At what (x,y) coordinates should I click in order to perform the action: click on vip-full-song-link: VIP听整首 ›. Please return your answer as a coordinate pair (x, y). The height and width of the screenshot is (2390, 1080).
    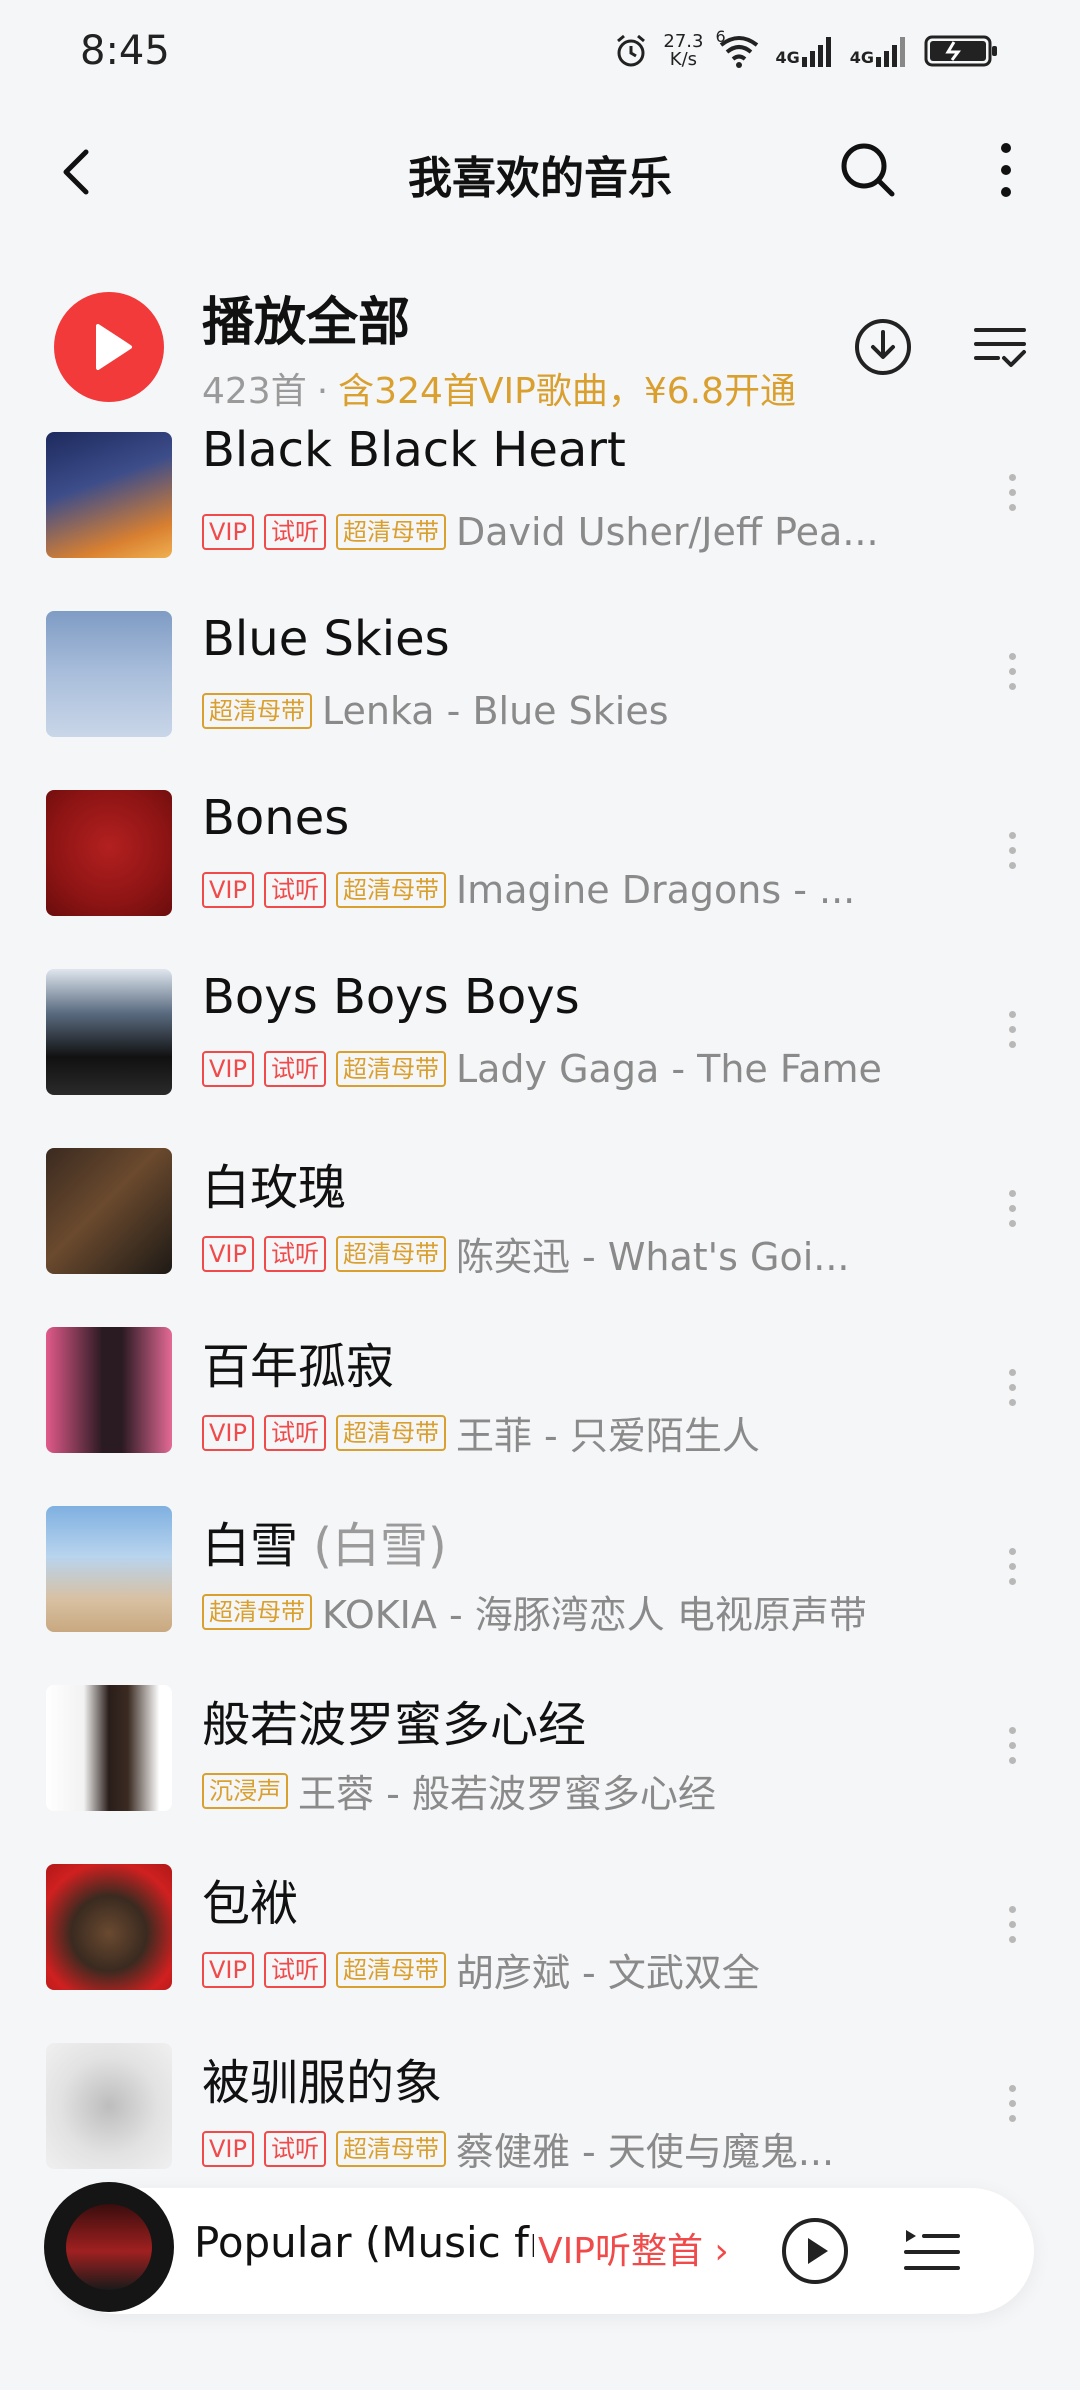
    Looking at the image, I should click on (631, 2248).